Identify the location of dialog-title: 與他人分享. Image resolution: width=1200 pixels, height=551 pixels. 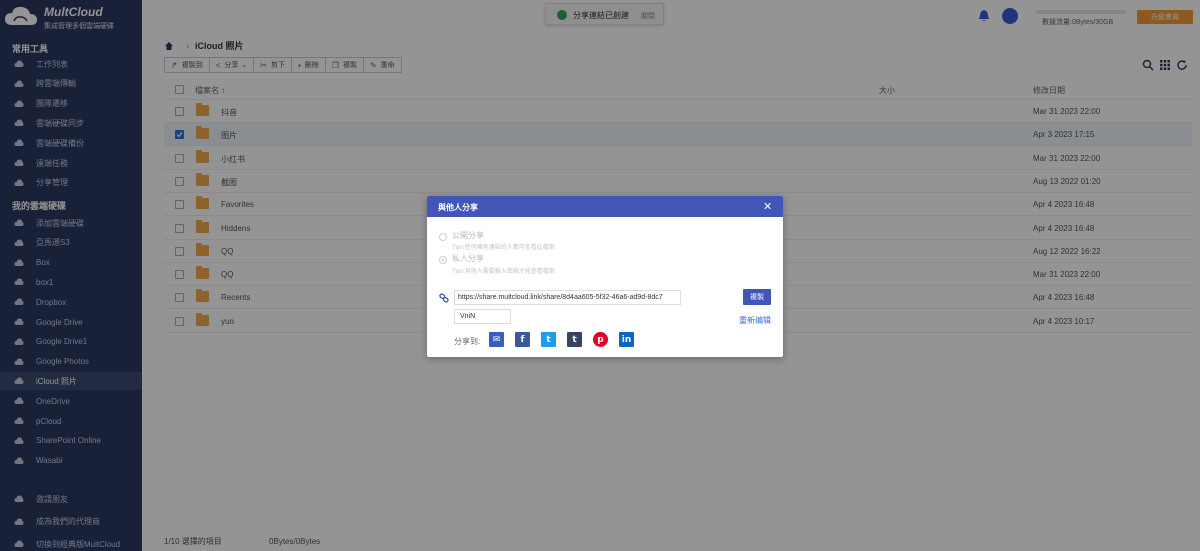
(458, 207).